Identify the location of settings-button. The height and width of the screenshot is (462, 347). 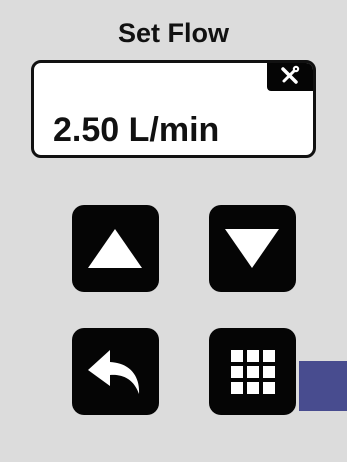
(290, 77).